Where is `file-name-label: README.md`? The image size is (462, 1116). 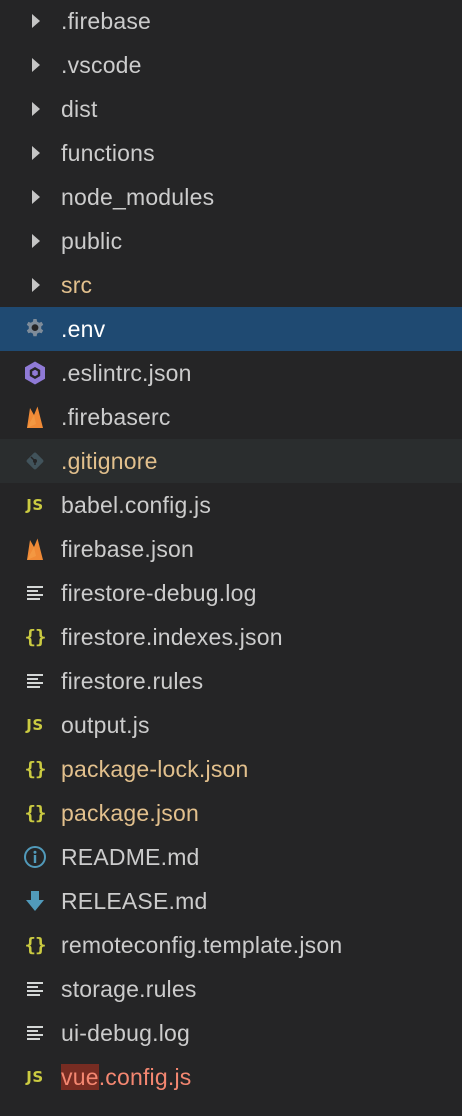 file-name-label: README.md is located at coordinates (130, 857).